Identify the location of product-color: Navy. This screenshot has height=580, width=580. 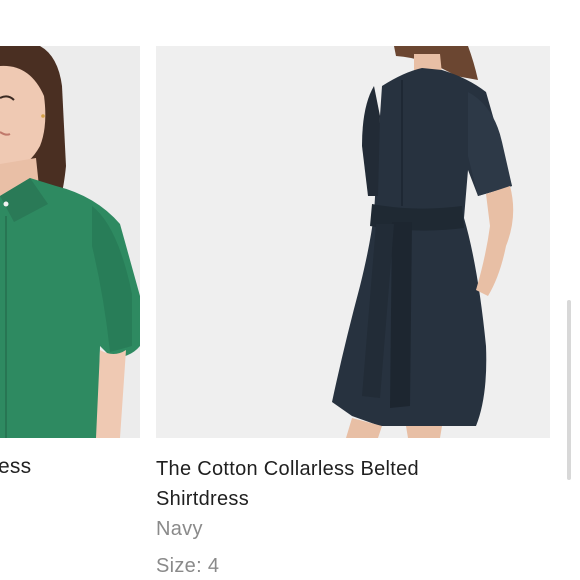
(179, 529).